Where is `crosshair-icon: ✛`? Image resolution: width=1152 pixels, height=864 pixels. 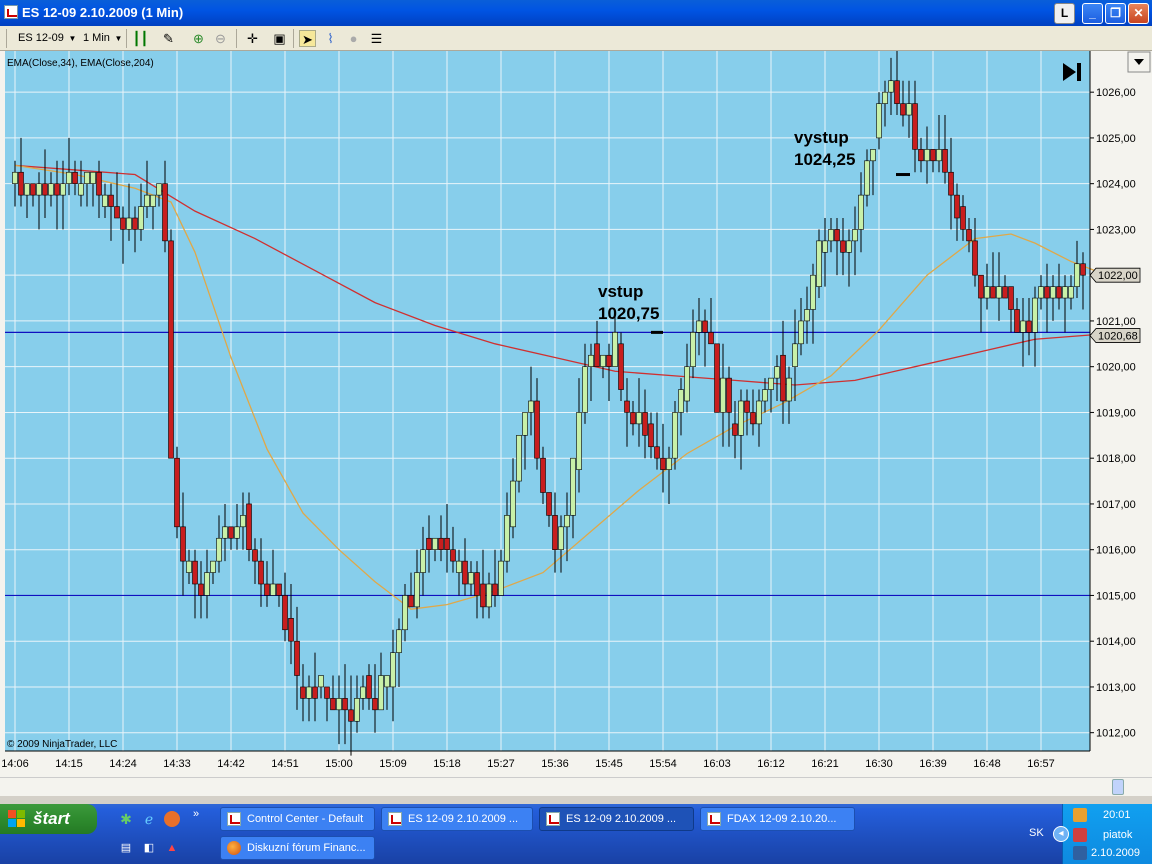
crosshair-icon: ✛ is located at coordinates (252, 38).